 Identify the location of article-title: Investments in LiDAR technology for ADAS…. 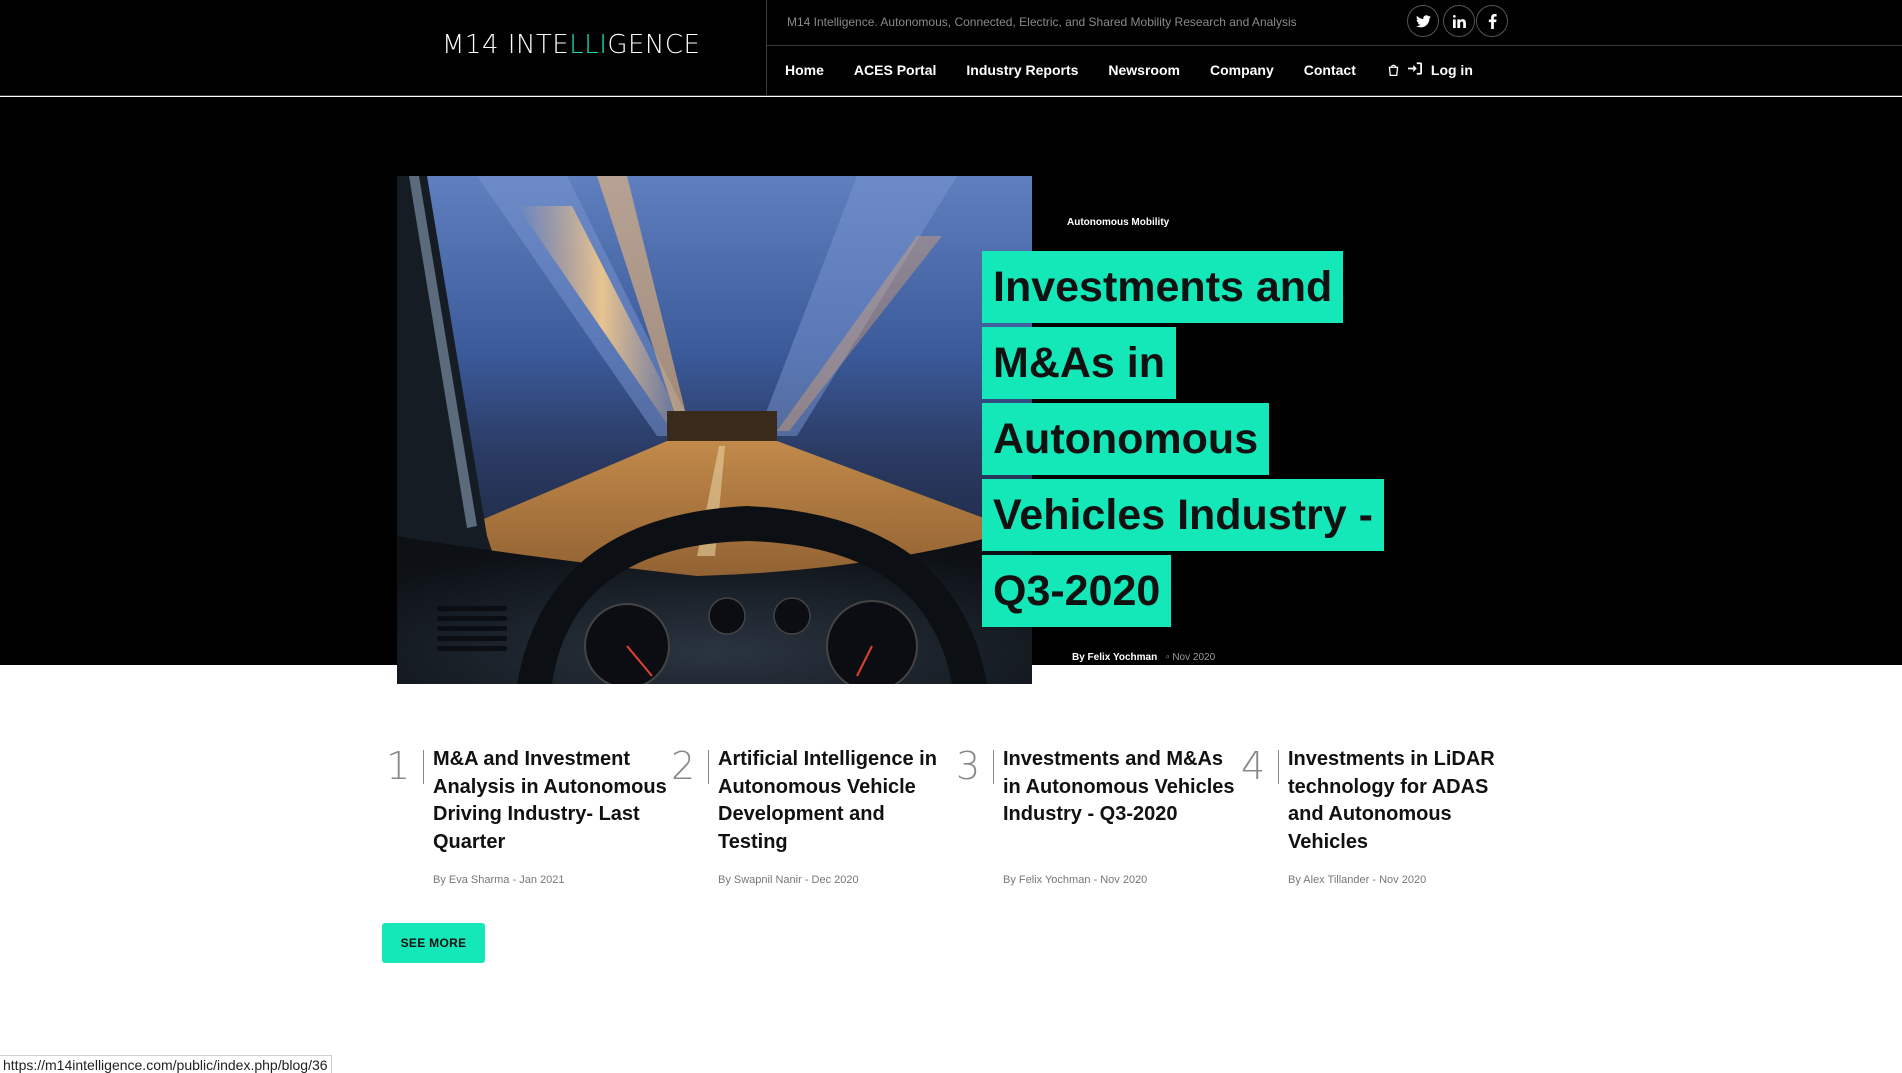
(1408, 801).